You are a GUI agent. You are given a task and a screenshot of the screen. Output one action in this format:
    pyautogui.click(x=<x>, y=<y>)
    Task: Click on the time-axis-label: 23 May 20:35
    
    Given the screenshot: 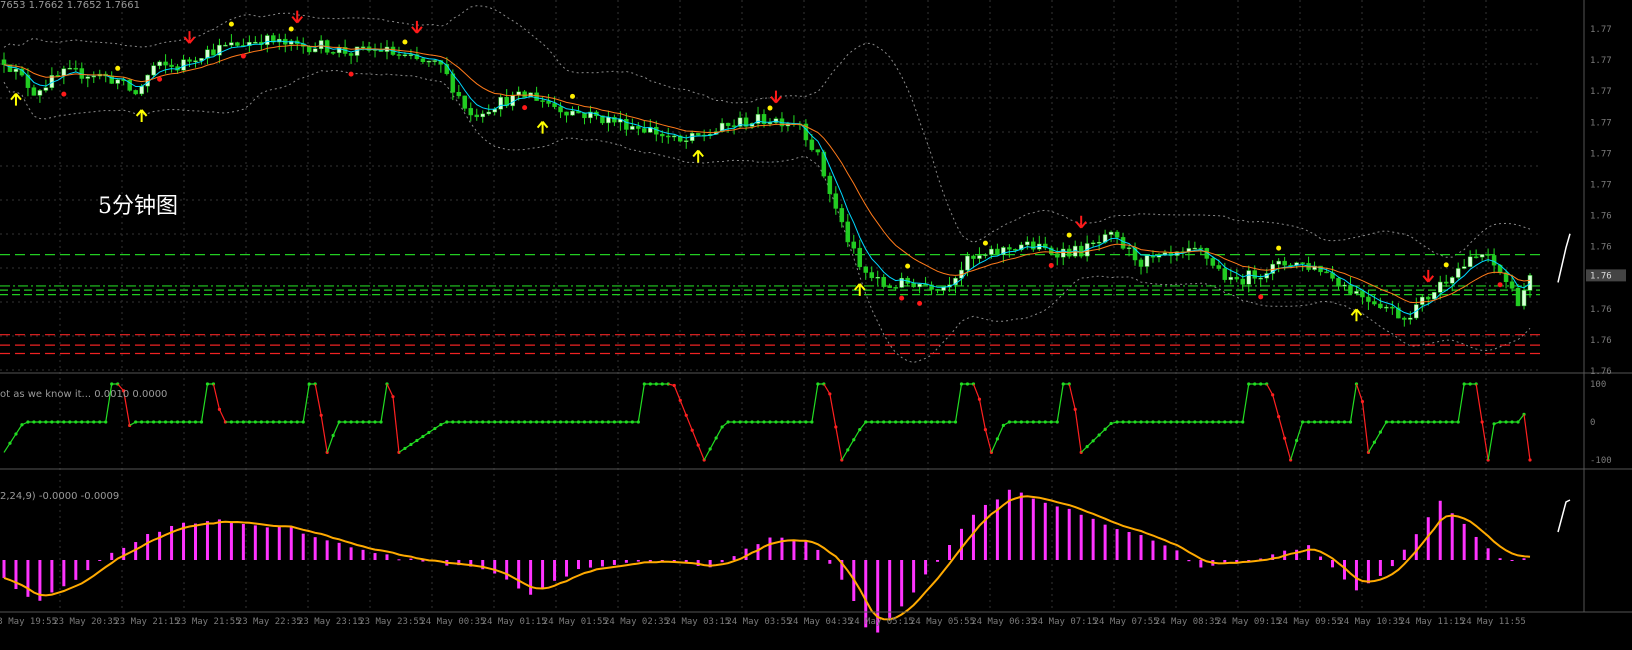 What is the action you would take?
    pyautogui.click(x=85, y=622)
    